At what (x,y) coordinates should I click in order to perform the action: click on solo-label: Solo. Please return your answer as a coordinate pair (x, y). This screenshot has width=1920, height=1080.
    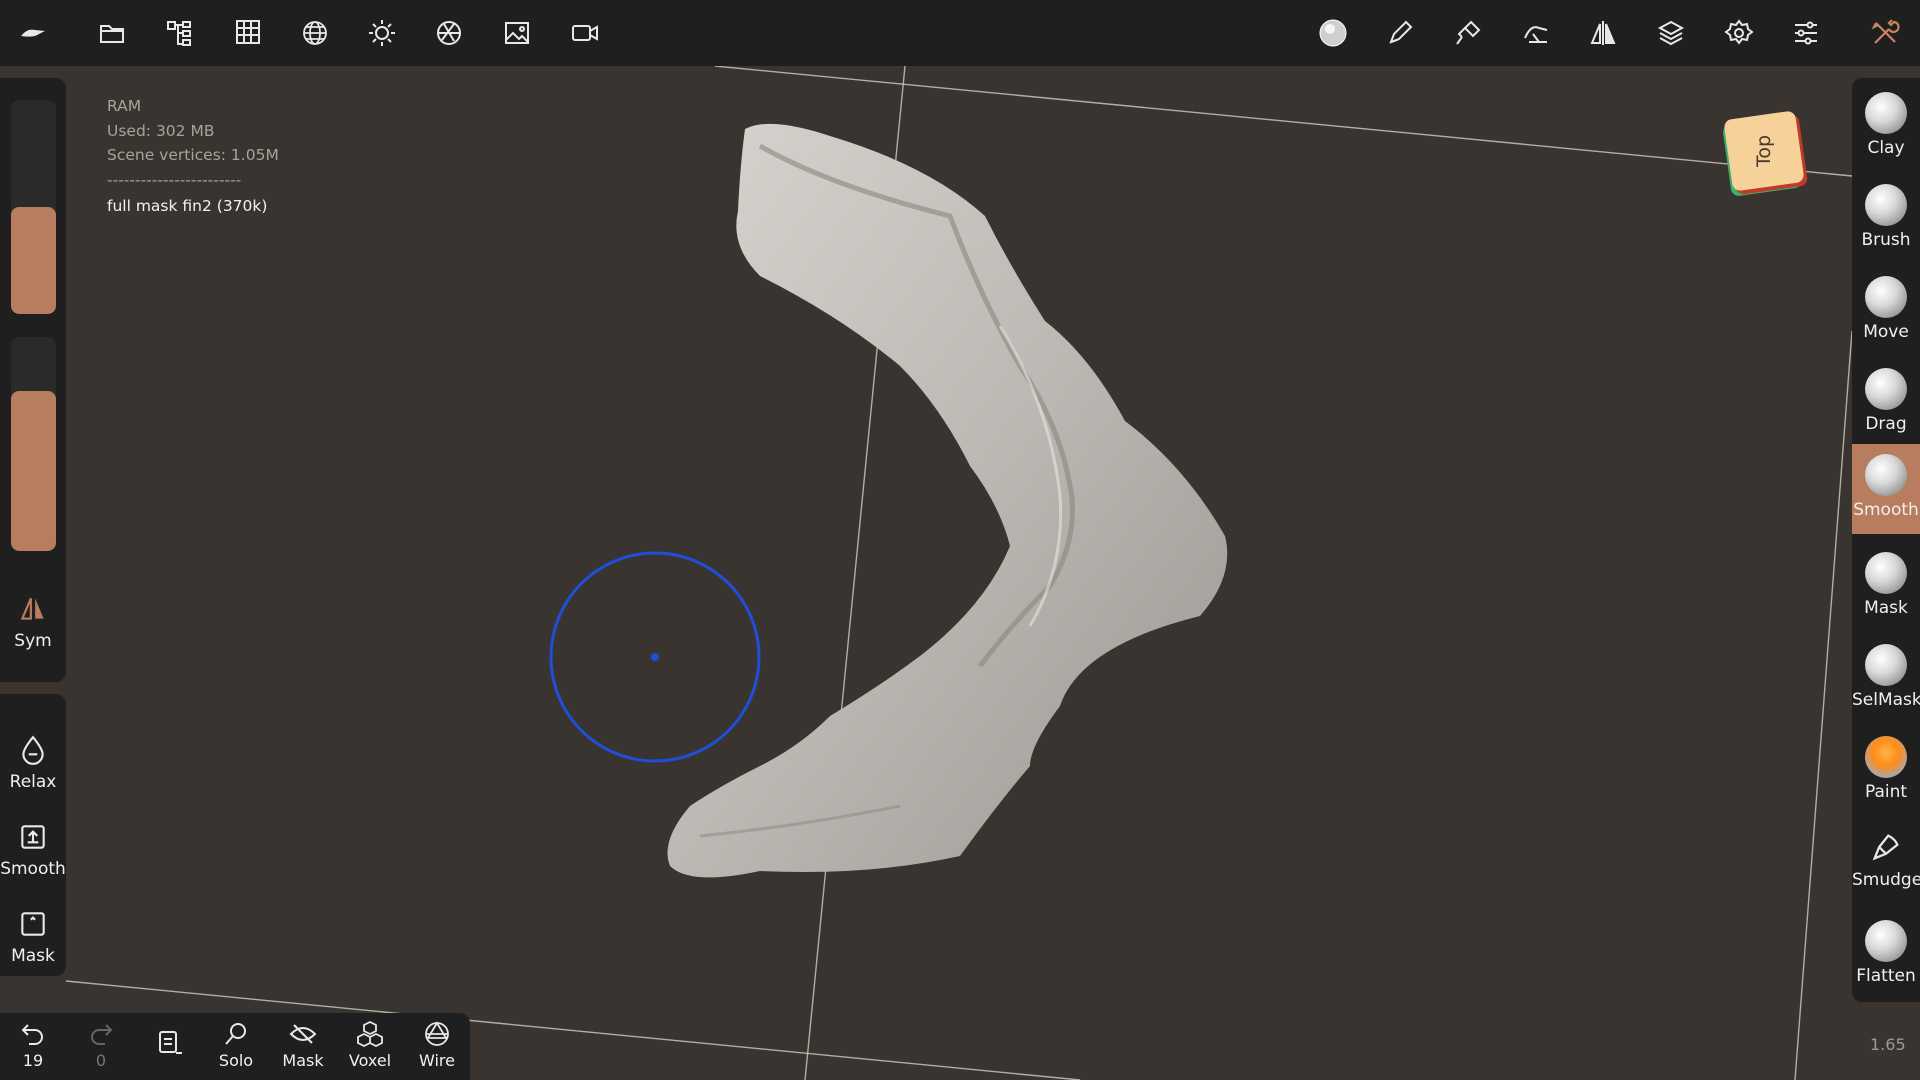
    Looking at the image, I should click on (236, 1060).